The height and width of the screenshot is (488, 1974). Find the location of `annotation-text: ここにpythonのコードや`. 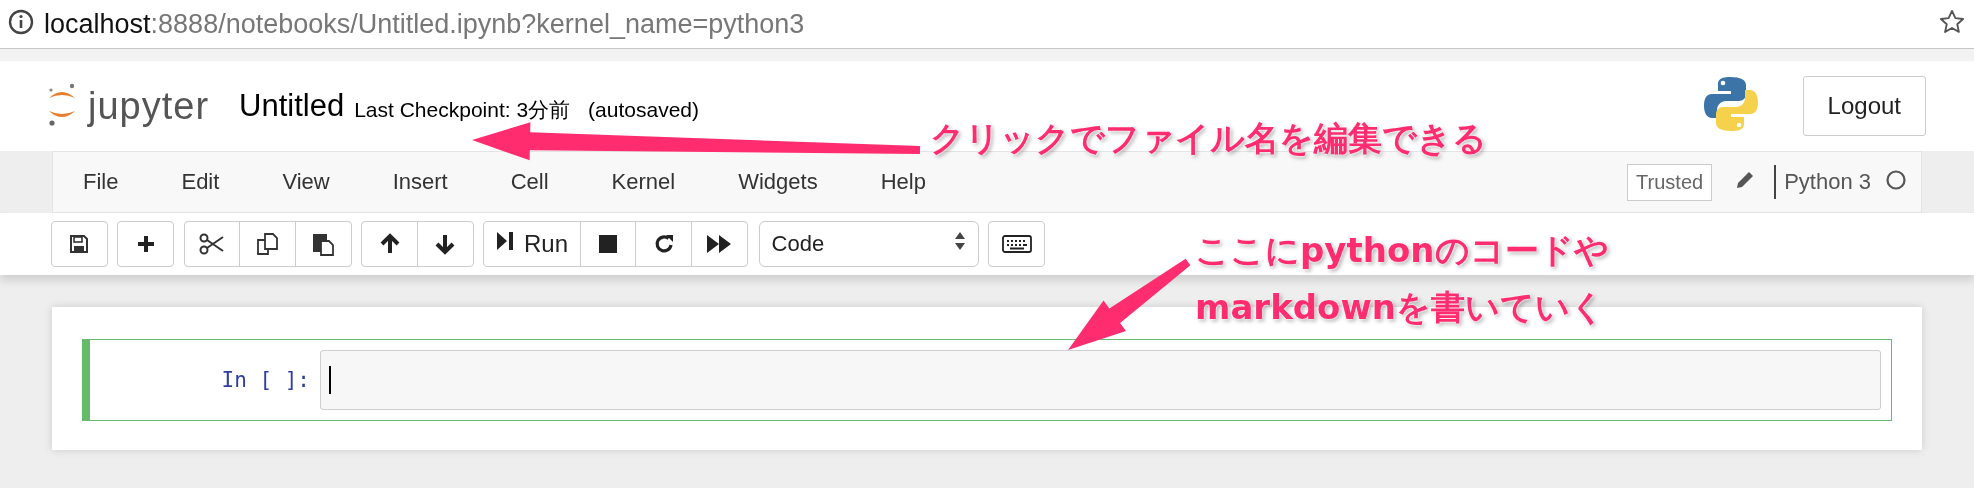

annotation-text: ここにpythonのコードや is located at coordinates (1402, 250).